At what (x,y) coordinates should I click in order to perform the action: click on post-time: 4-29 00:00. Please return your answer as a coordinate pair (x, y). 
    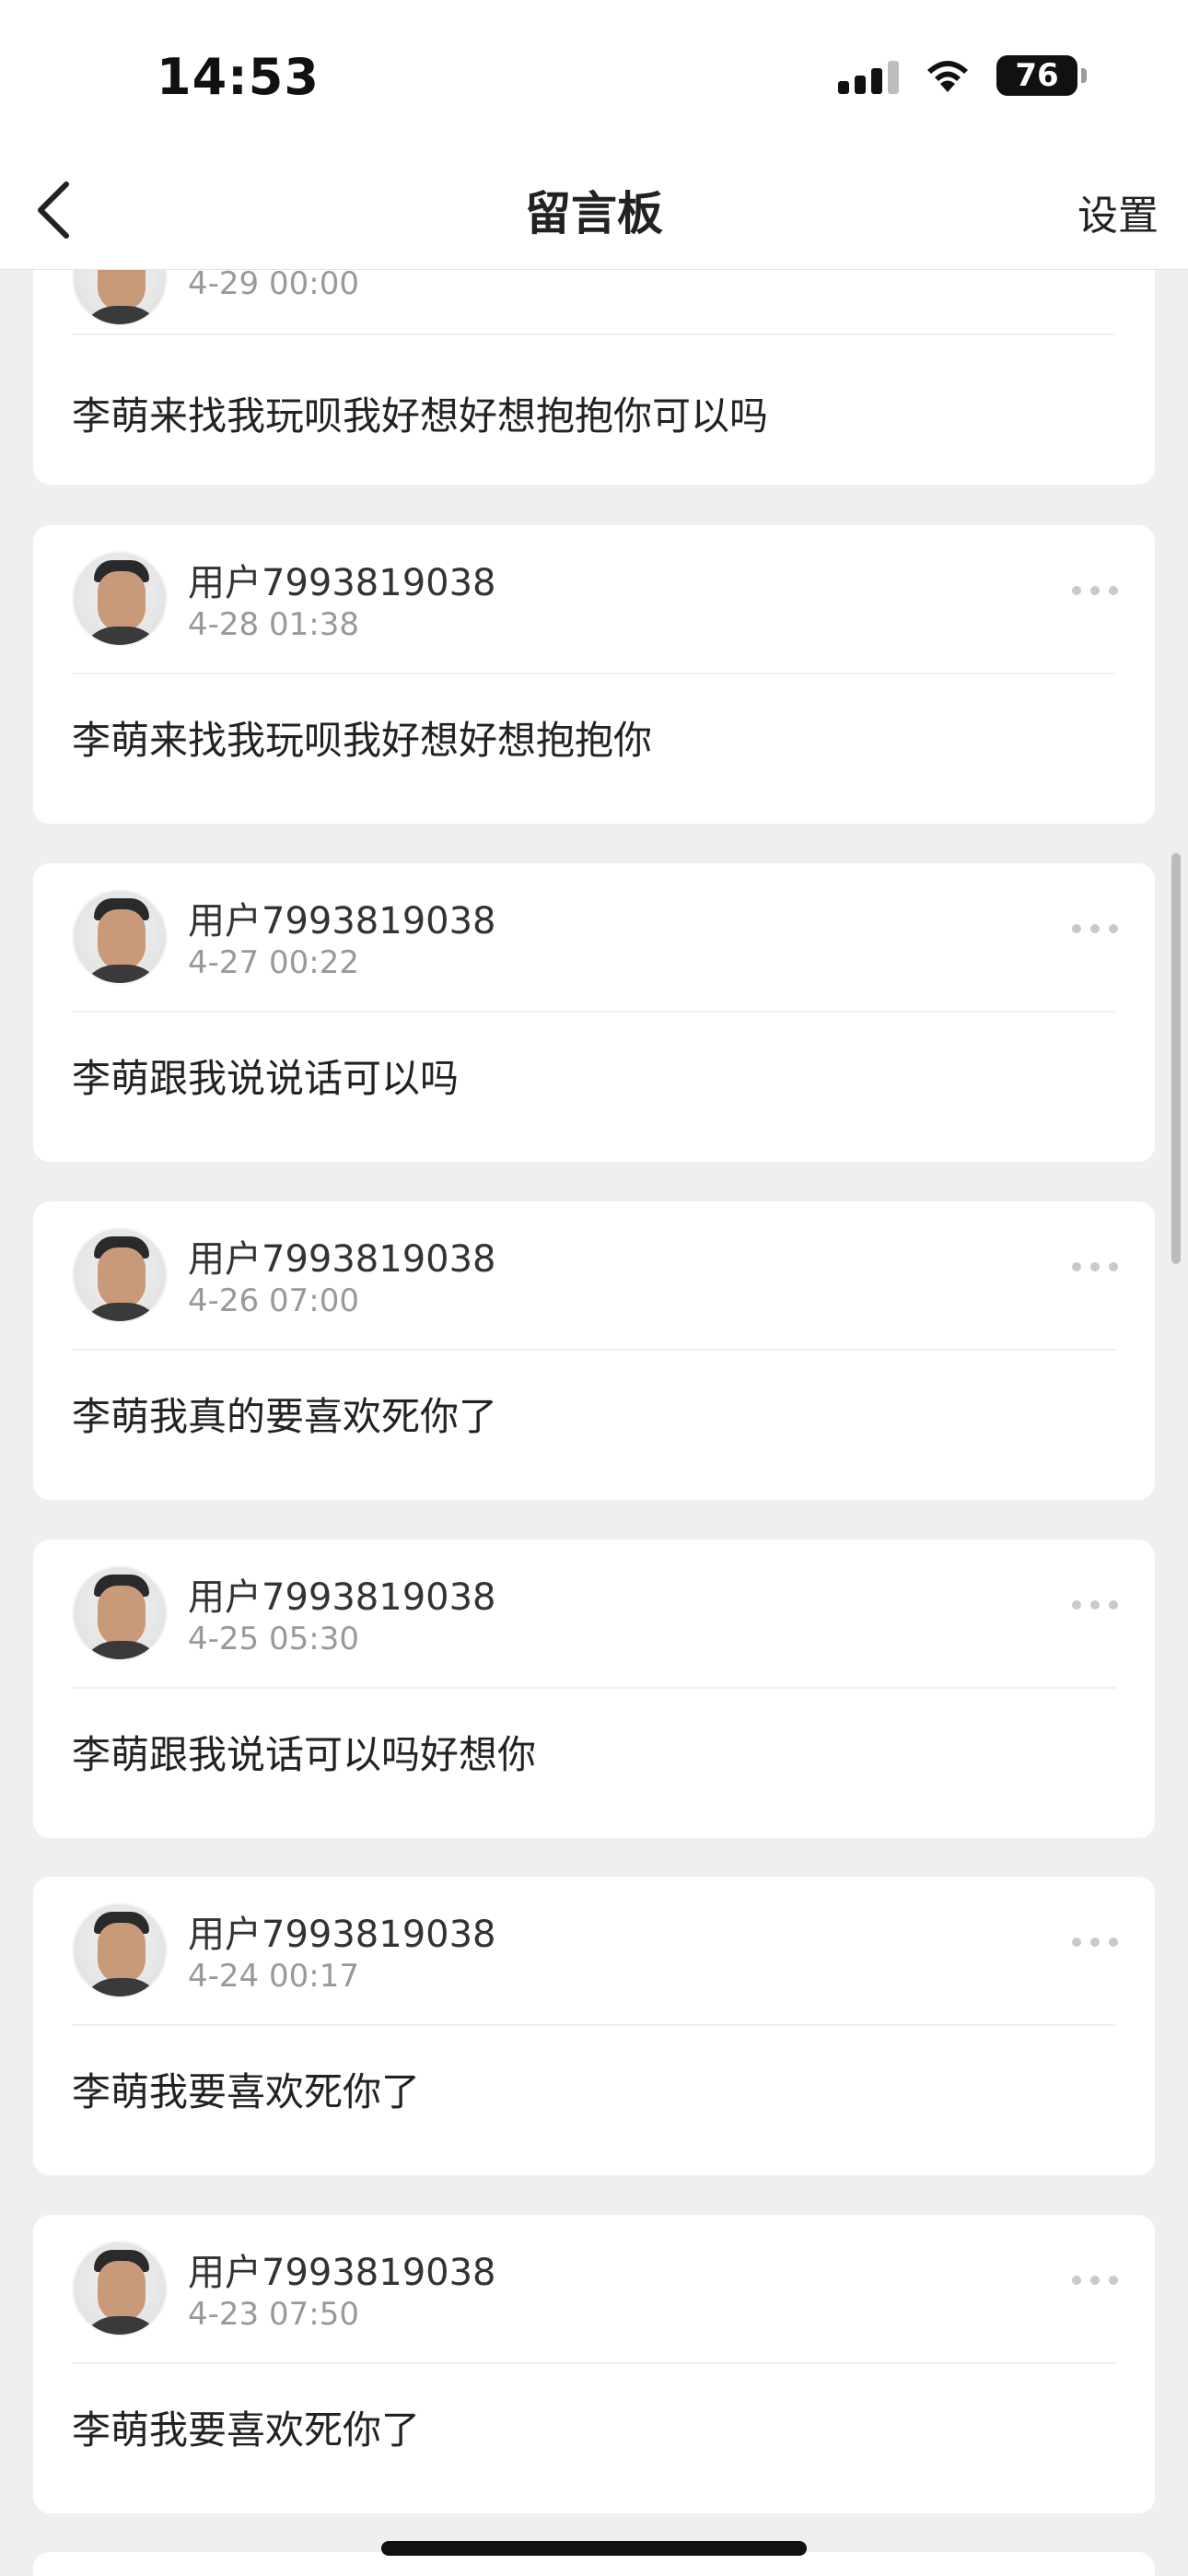
    Looking at the image, I should click on (273, 283).